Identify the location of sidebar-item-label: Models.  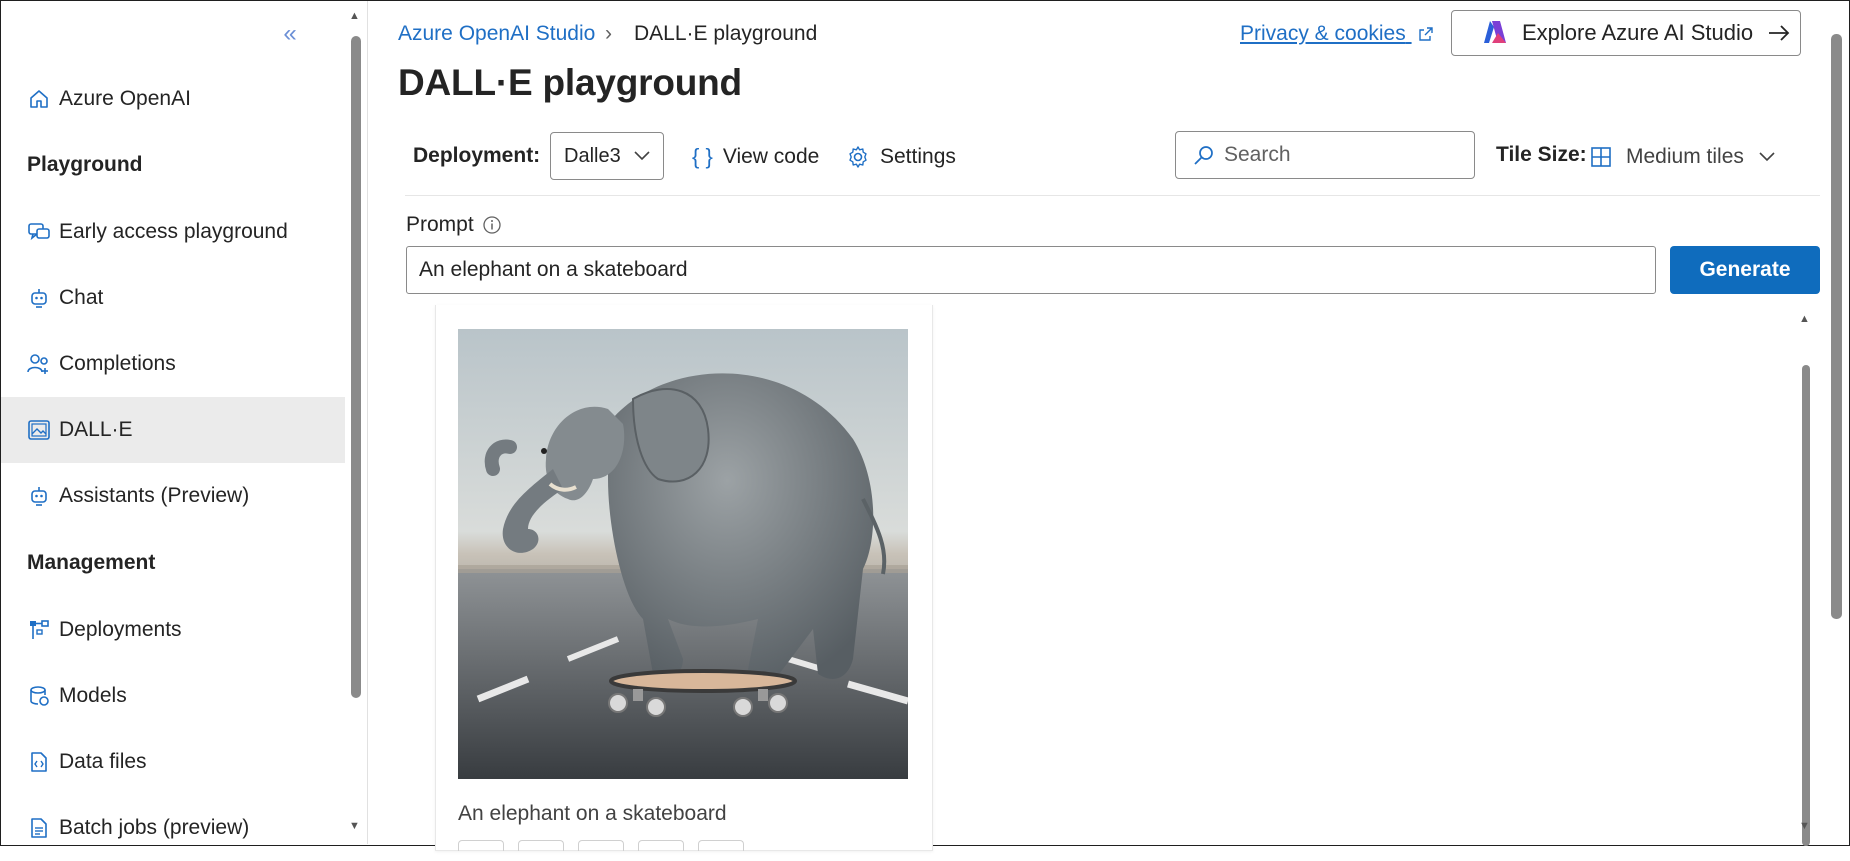
(93, 695).